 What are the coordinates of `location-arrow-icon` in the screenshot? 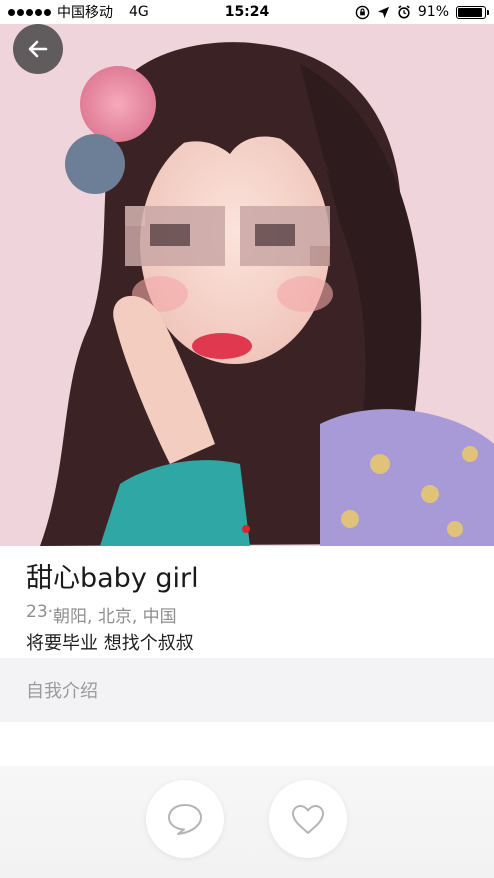 It's located at (383, 12).